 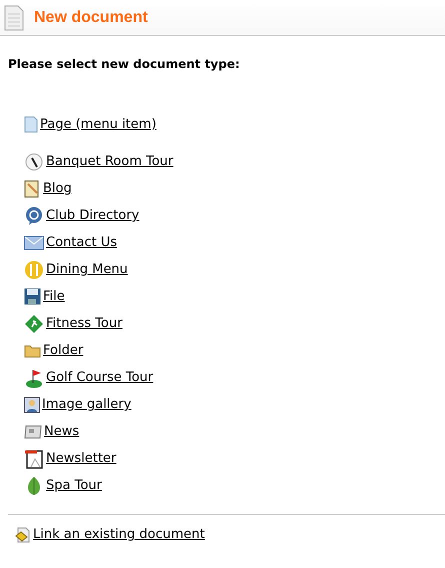 What do you see at coordinates (23, 534) in the screenshot?
I see `linked-page-icon` at bounding box center [23, 534].